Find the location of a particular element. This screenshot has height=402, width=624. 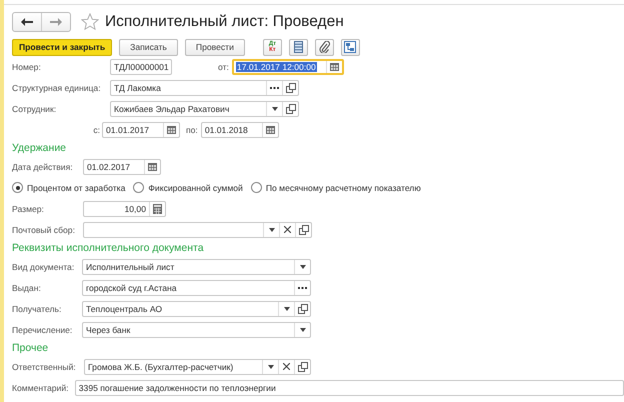

structure-button is located at coordinates (350, 47).